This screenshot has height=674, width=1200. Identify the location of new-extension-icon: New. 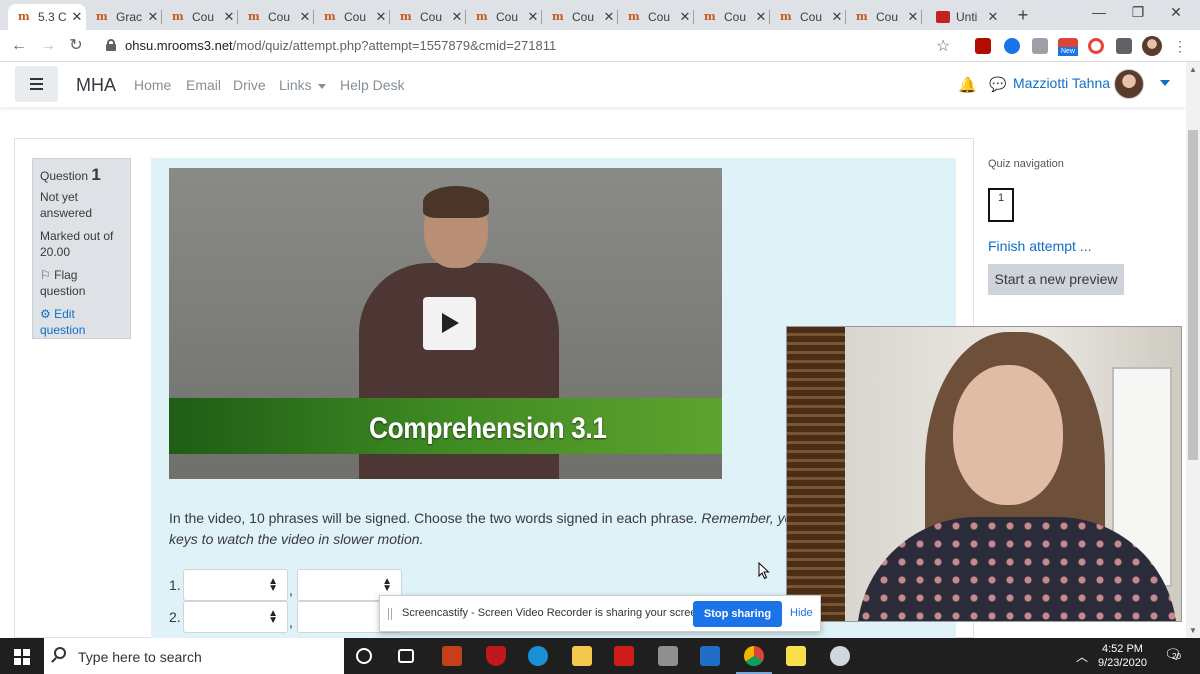
(1068, 47).